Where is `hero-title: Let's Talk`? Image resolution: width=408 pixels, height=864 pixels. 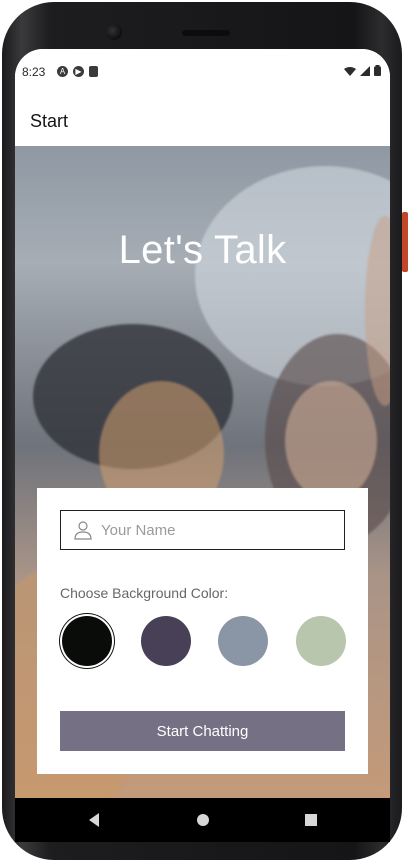 hero-title: Let's Talk is located at coordinates (202, 250).